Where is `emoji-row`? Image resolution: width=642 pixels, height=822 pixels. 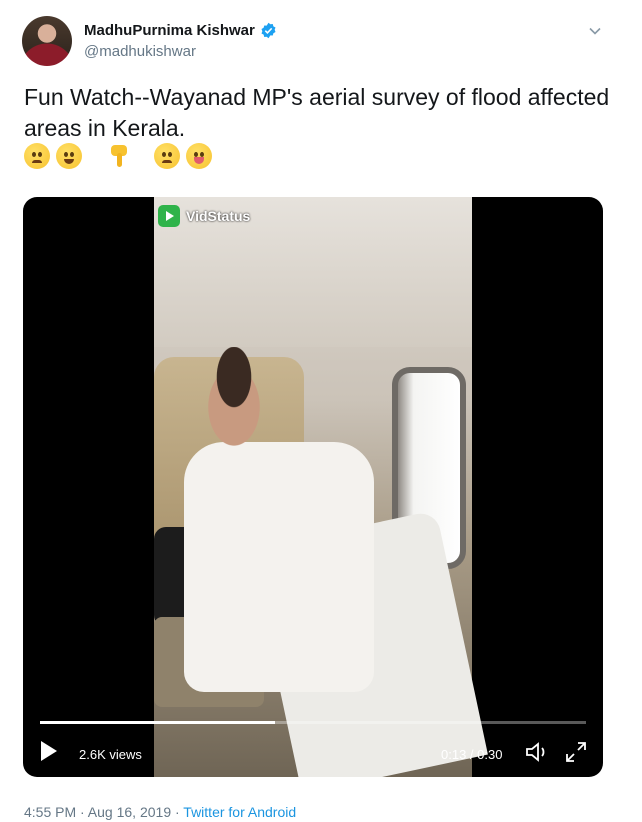
emoji-row is located at coordinates (121, 156).